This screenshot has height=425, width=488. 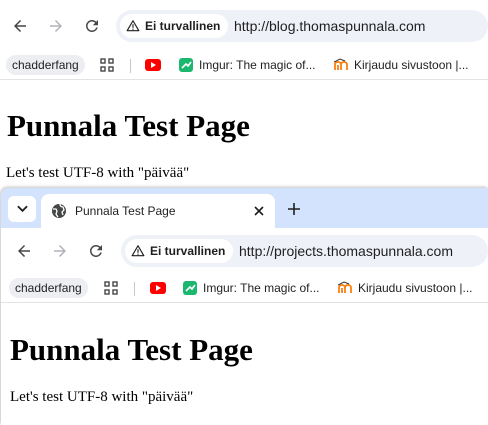 What do you see at coordinates (125, 211) in the screenshot?
I see `tab-title: Punnala Test Page` at bounding box center [125, 211].